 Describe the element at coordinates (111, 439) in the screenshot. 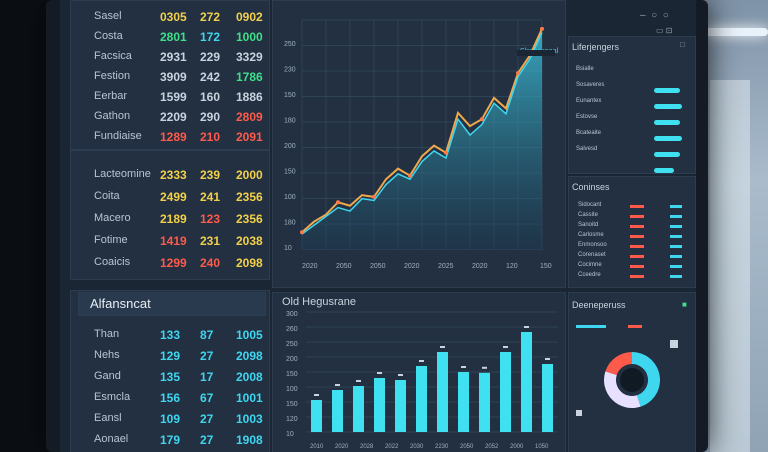

I see `table-row-label: Aonael` at that location.